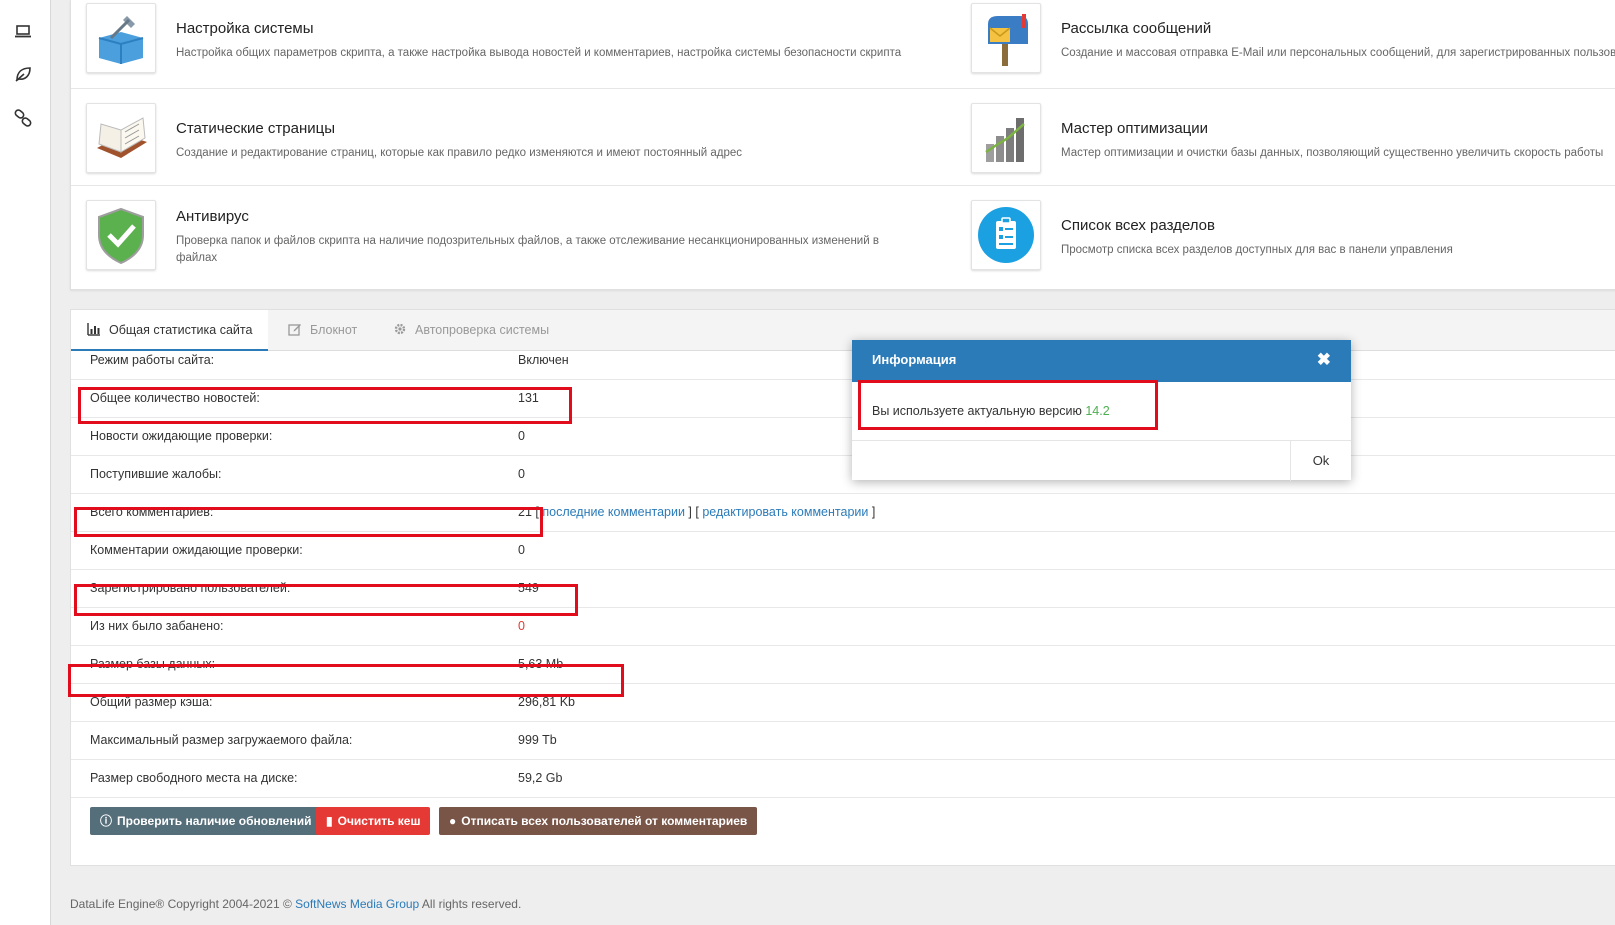 This screenshot has height=925, width=1615. Describe the element at coordinates (453, 821) in the screenshot. I see `user-icon: ●` at that location.